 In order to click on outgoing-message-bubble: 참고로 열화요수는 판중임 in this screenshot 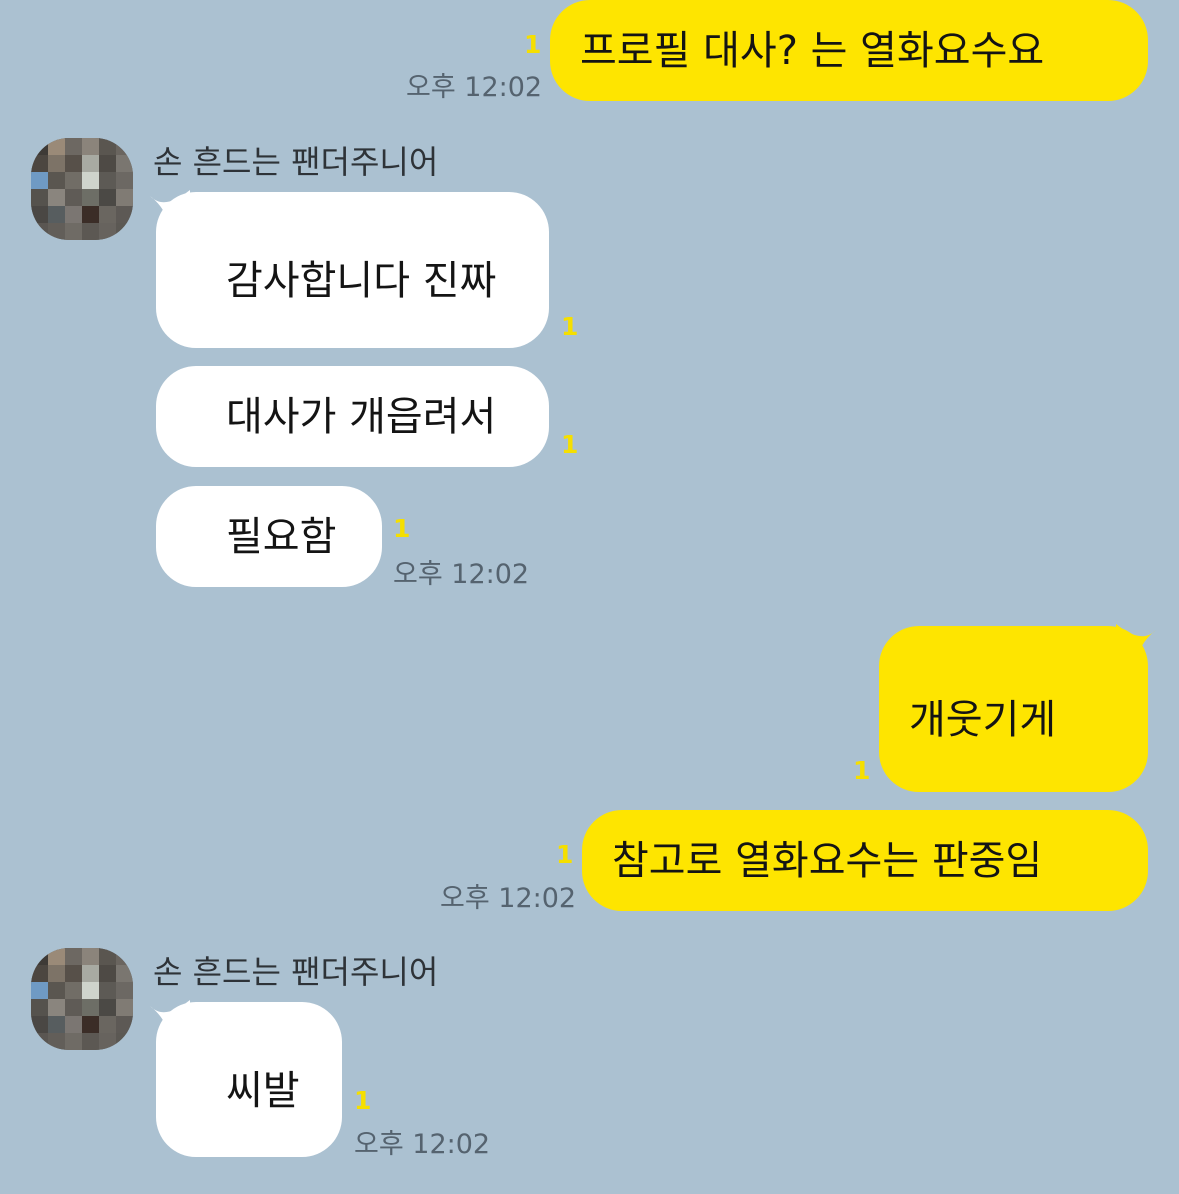, I will do `click(865, 860)`.